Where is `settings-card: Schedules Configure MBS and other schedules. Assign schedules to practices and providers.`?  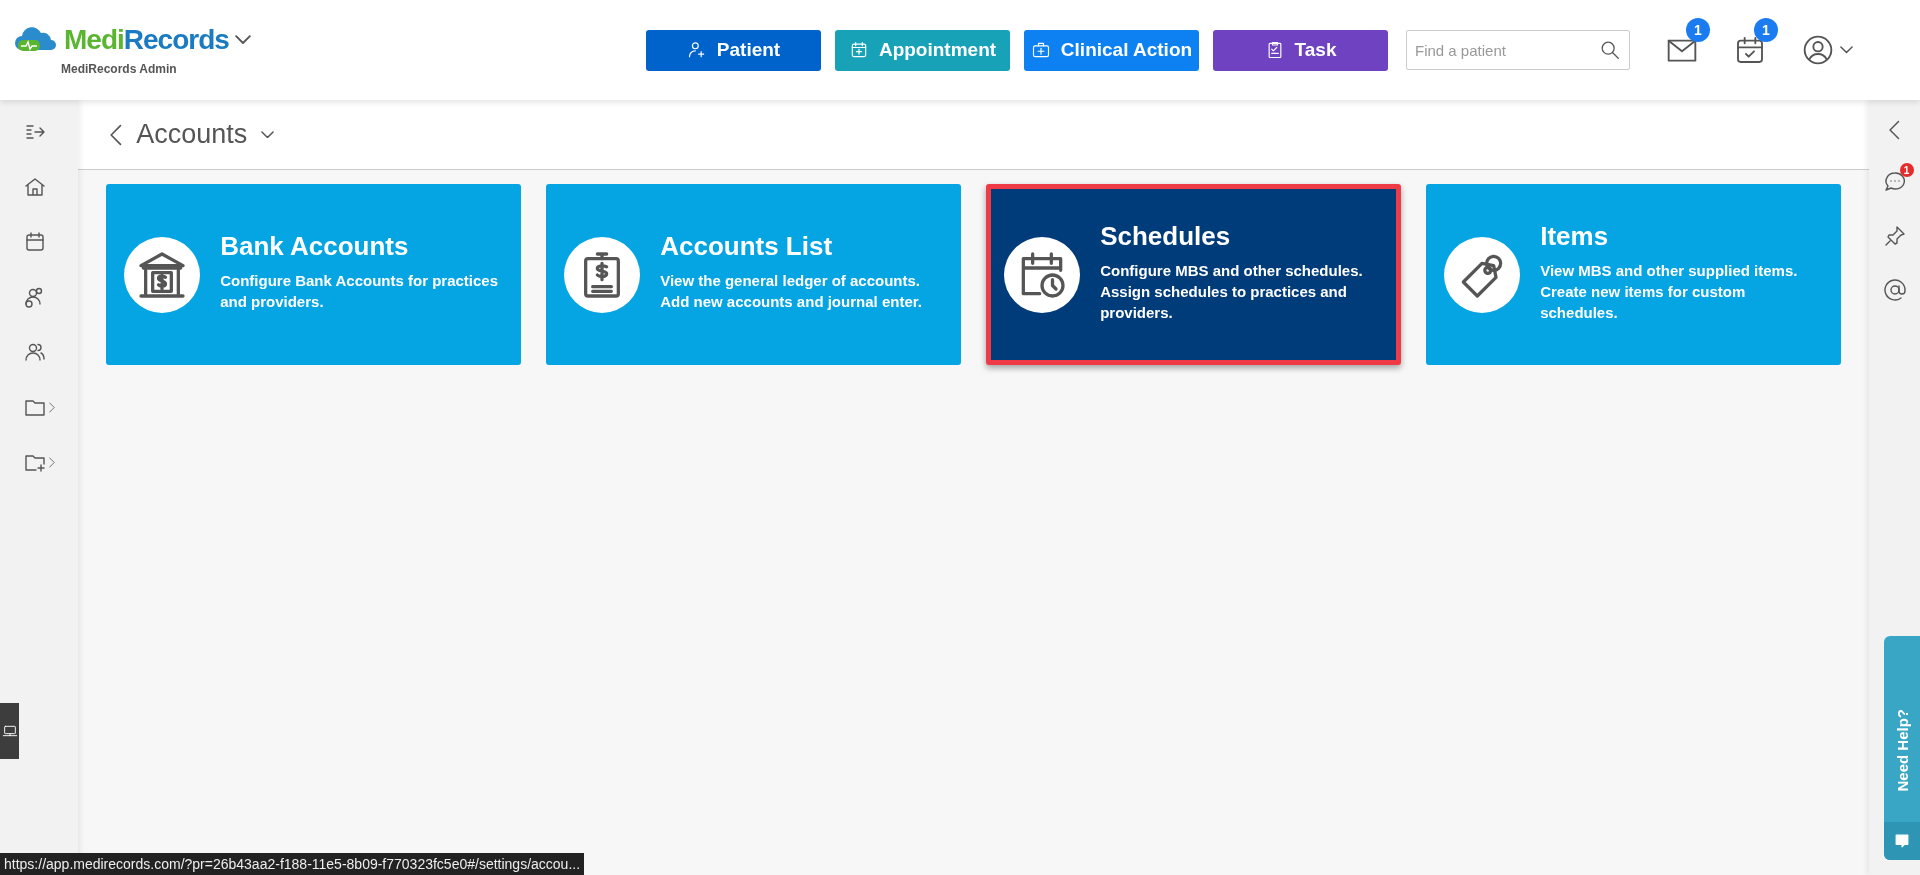 settings-card: Schedules Configure MBS and other schedules. Assign schedules to practices and providers. is located at coordinates (1194, 274).